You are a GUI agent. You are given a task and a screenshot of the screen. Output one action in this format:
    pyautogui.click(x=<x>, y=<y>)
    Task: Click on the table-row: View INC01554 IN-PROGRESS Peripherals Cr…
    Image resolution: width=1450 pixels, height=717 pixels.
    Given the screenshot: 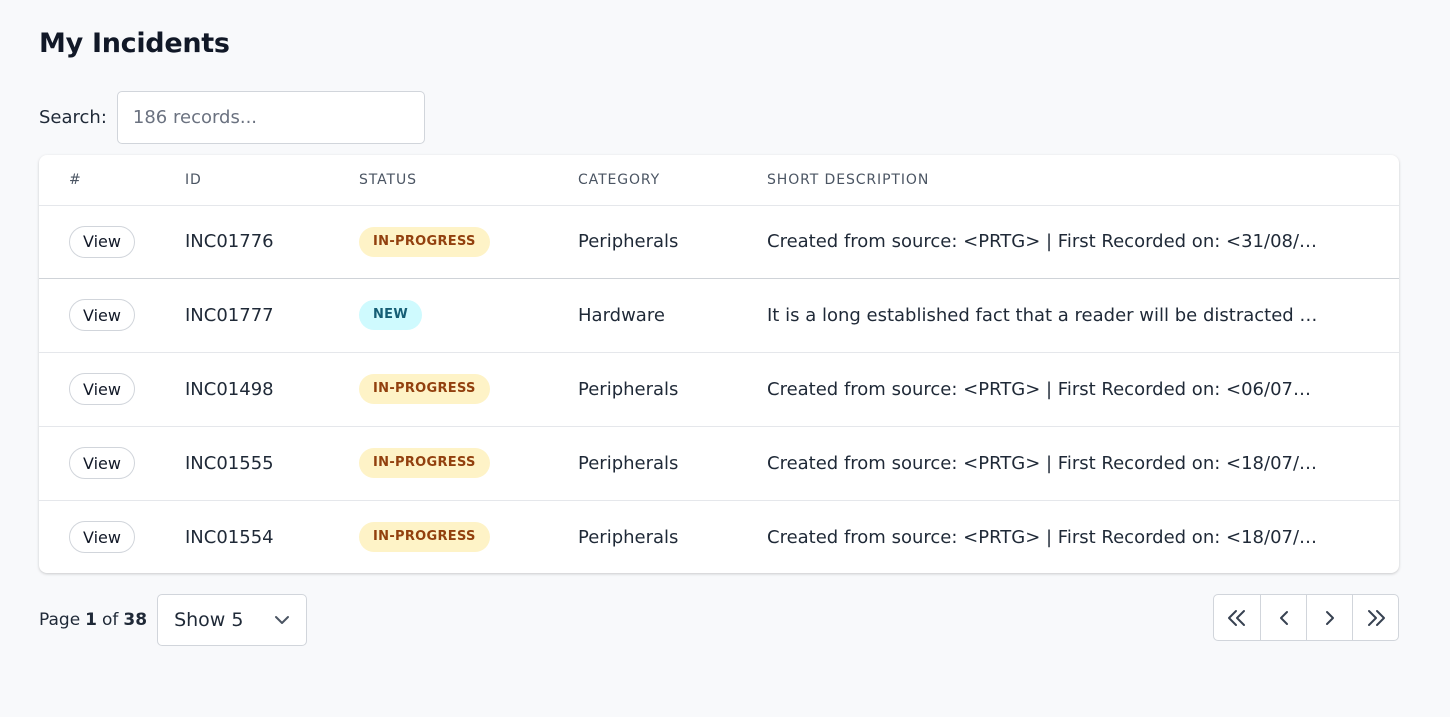 What is the action you would take?
    pyautogui.click(x=719, y=536)
    